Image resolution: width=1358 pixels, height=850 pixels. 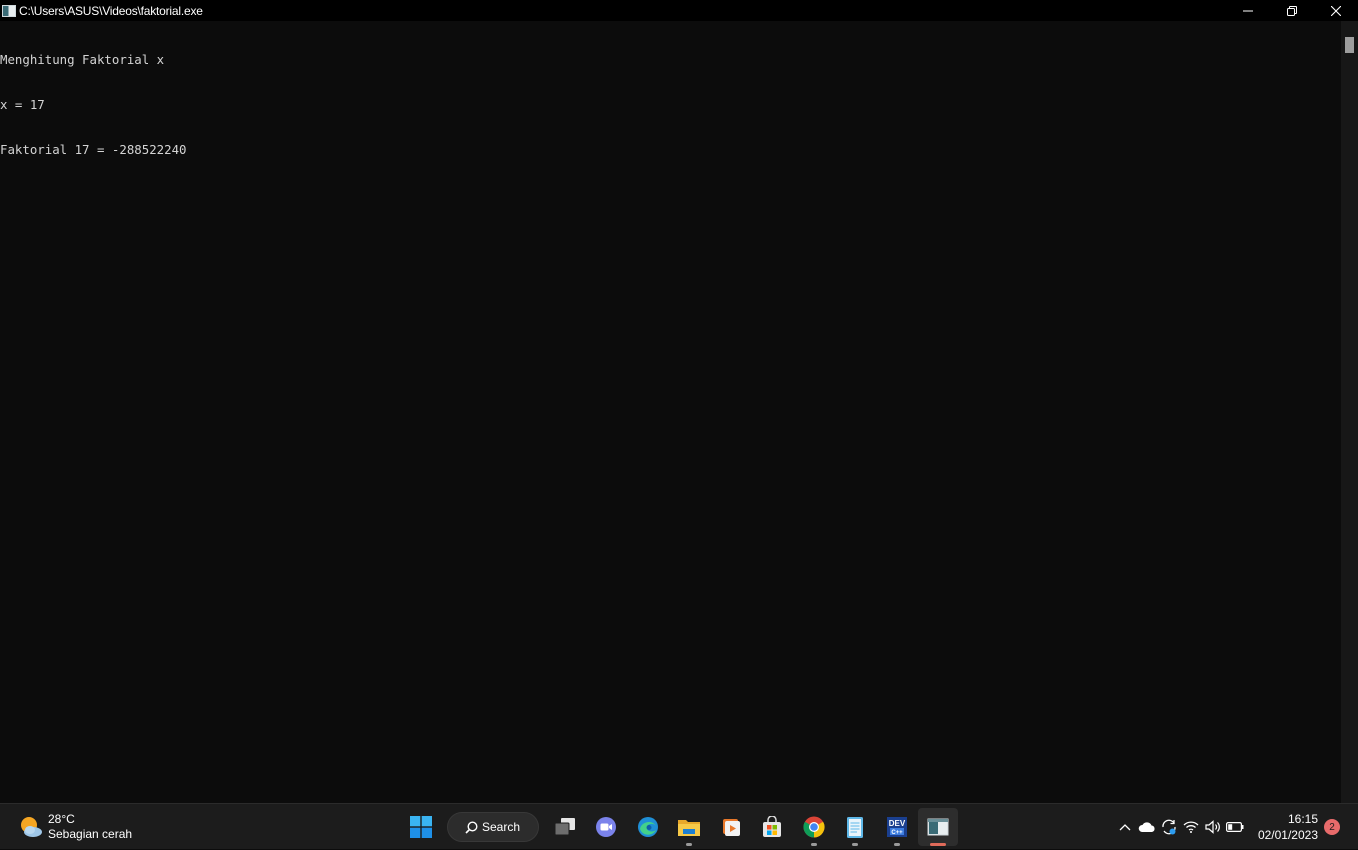 I want to click on wifi-button, so click(x=1191, y=827).